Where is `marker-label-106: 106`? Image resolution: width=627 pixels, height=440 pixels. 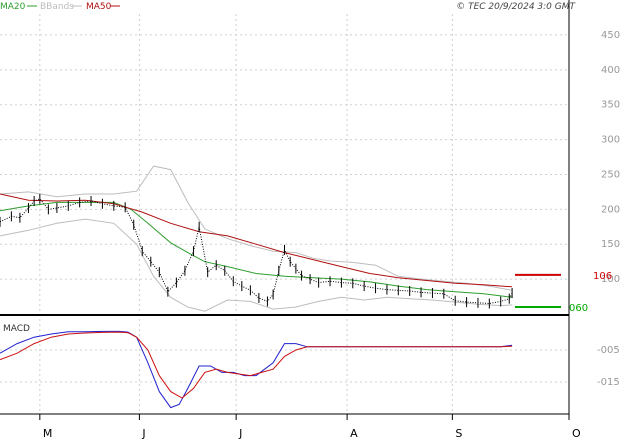 marker-label-106: 106 is located at coordinates (602, 276).